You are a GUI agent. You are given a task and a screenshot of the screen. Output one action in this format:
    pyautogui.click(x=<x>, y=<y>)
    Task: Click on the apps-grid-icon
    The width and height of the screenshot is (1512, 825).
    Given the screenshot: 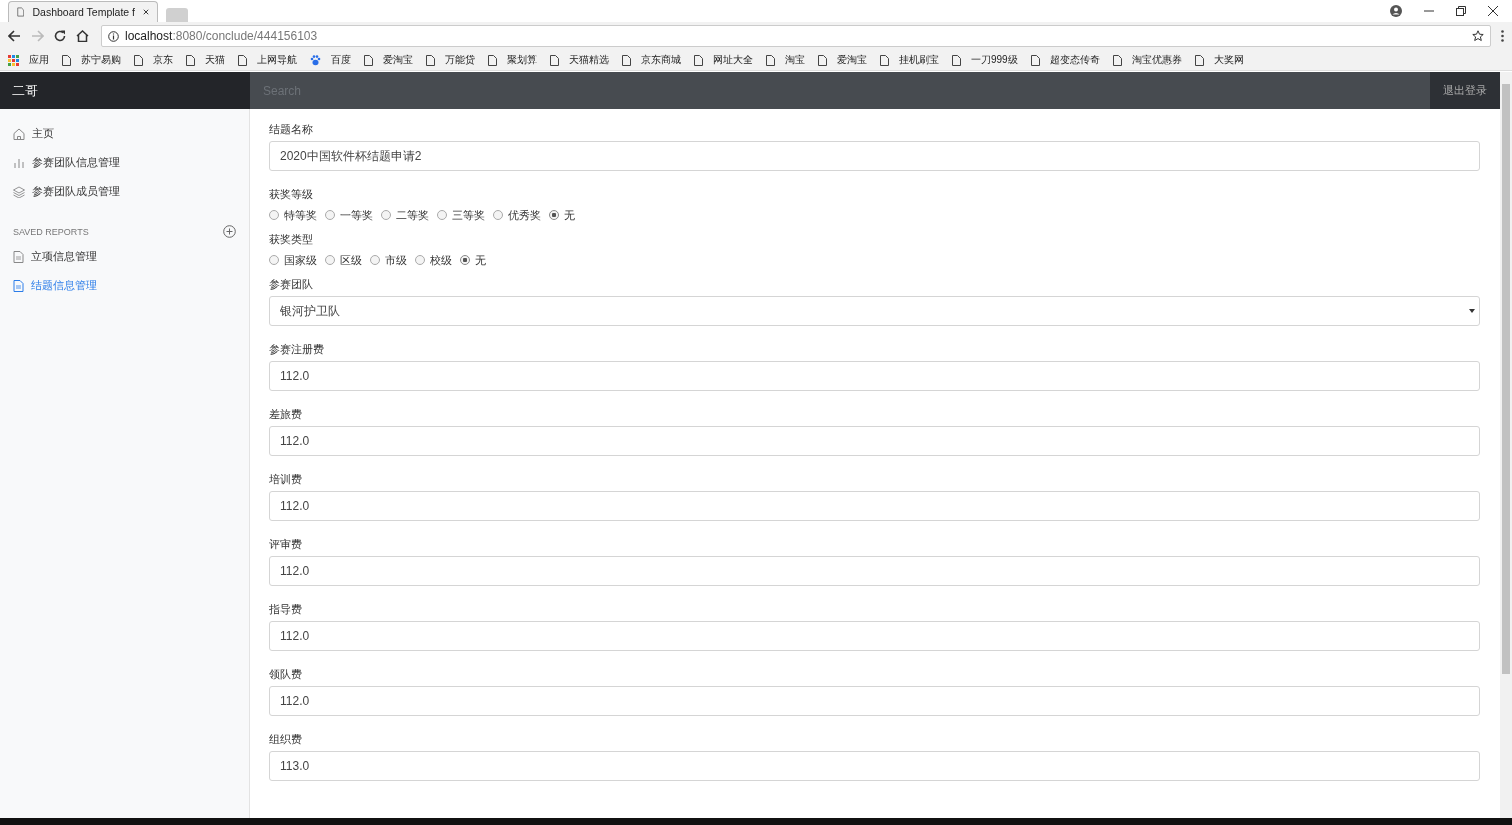 What is the action you would take?
    pyautogui.click(x=13, y=60)
    